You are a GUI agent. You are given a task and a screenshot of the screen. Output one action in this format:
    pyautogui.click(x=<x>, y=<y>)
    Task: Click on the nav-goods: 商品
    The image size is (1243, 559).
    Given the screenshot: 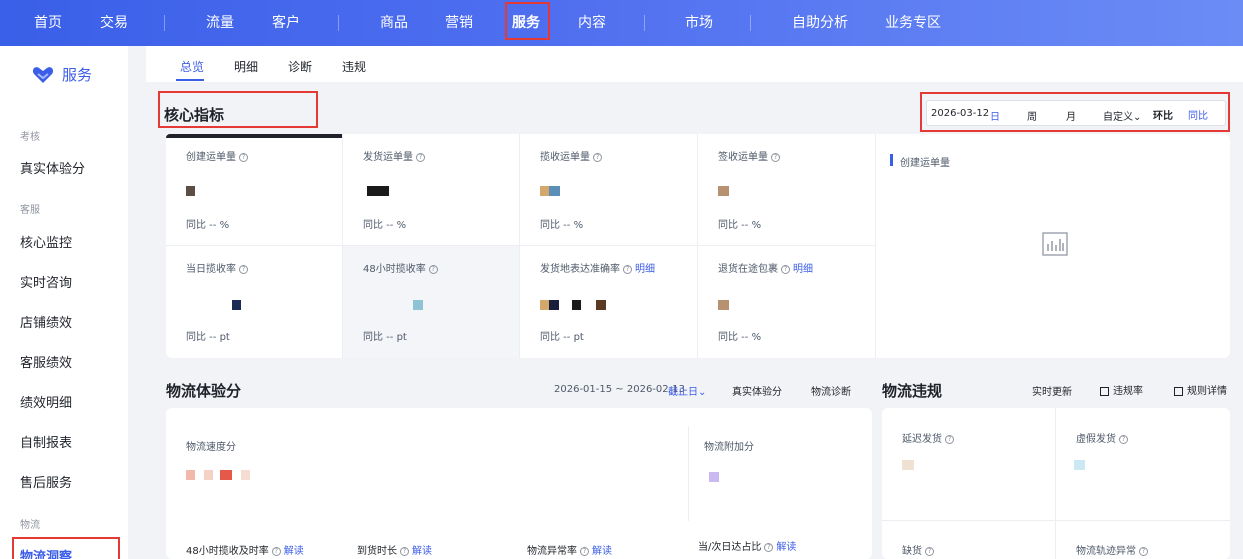 What is the action you would take?
    pyautogui.click(x=394, y=22)
    